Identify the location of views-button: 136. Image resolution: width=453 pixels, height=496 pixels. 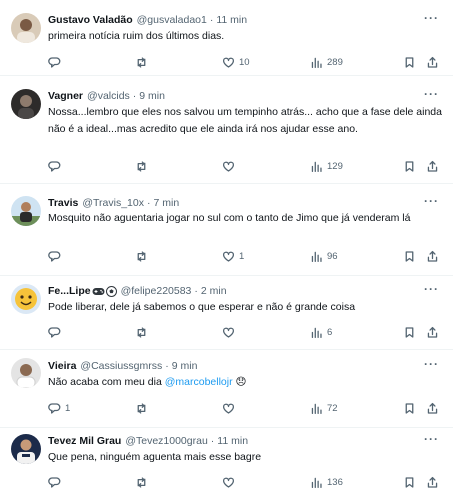
(326, 482).